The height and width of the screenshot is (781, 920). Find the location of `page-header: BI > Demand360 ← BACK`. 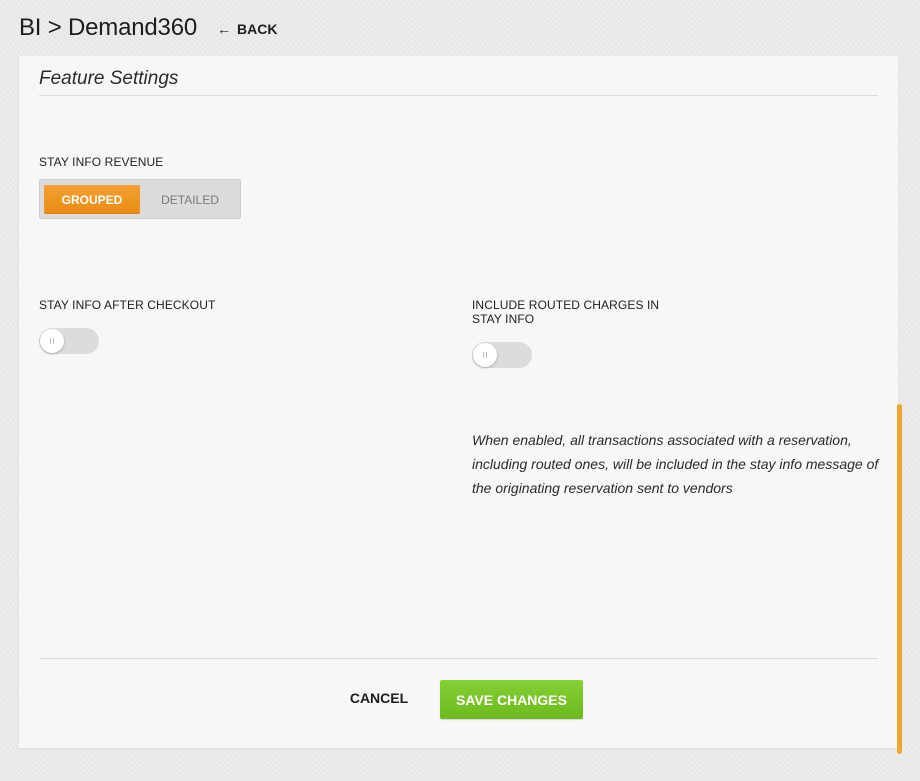

page-header: BI > Demand360 ← BACK is located at coordinates (460, 28).